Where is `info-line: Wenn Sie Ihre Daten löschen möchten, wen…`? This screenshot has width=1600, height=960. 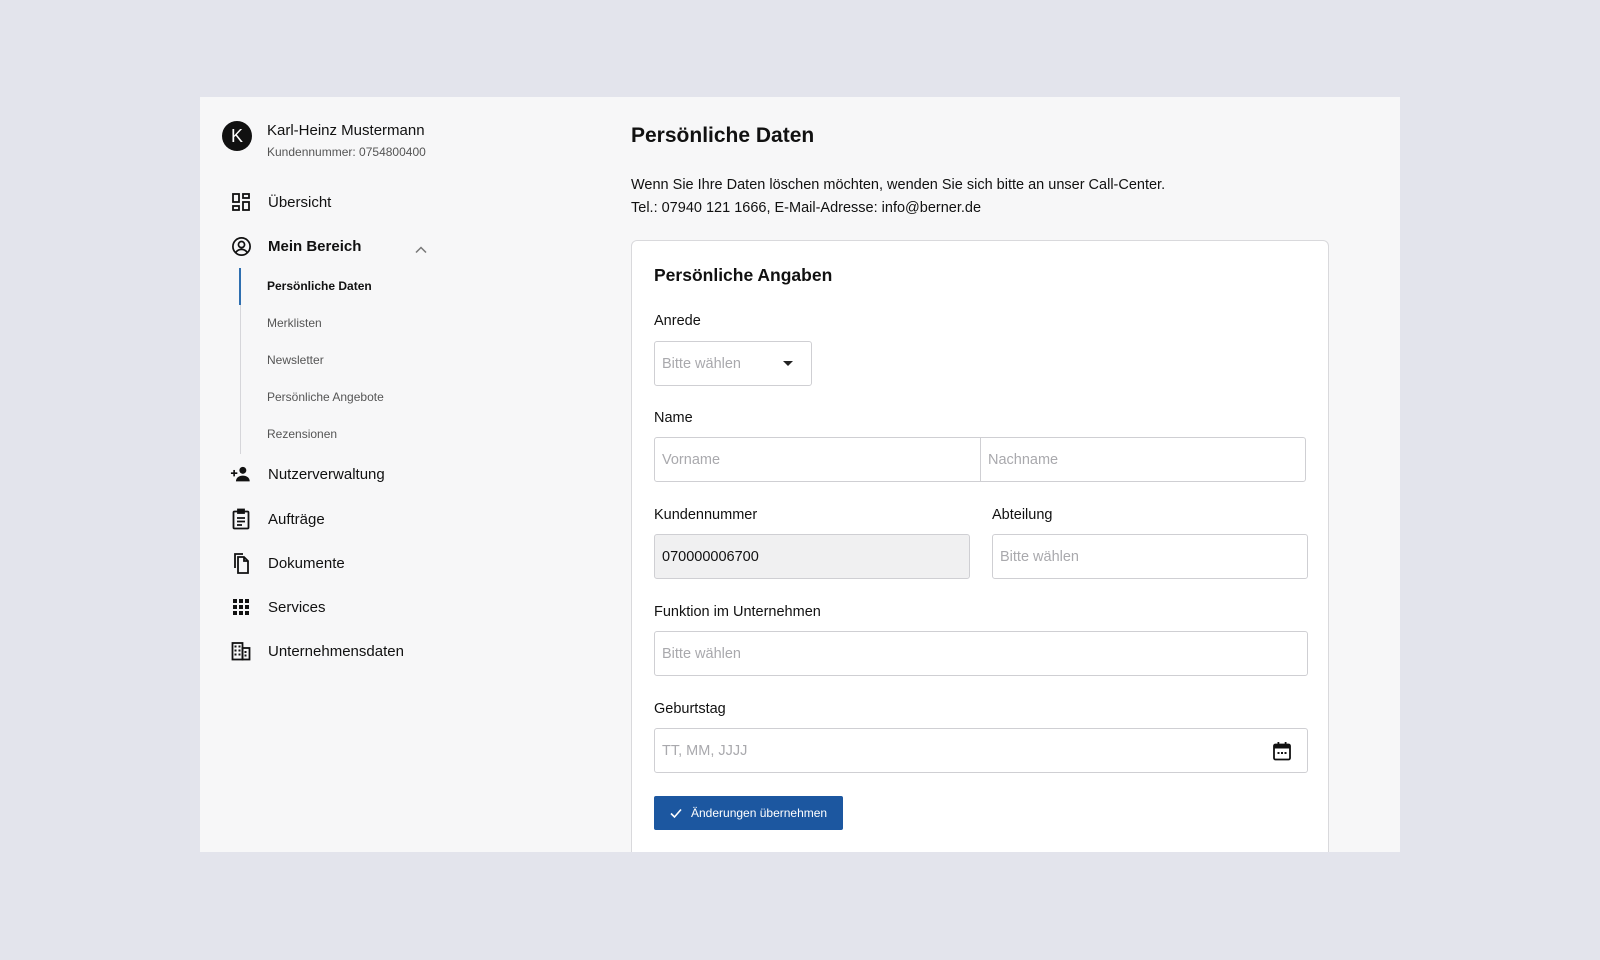 info-line: Wenn Sie Ihre Daten löschen möchten, wen… is located at coordinates (898, 185).